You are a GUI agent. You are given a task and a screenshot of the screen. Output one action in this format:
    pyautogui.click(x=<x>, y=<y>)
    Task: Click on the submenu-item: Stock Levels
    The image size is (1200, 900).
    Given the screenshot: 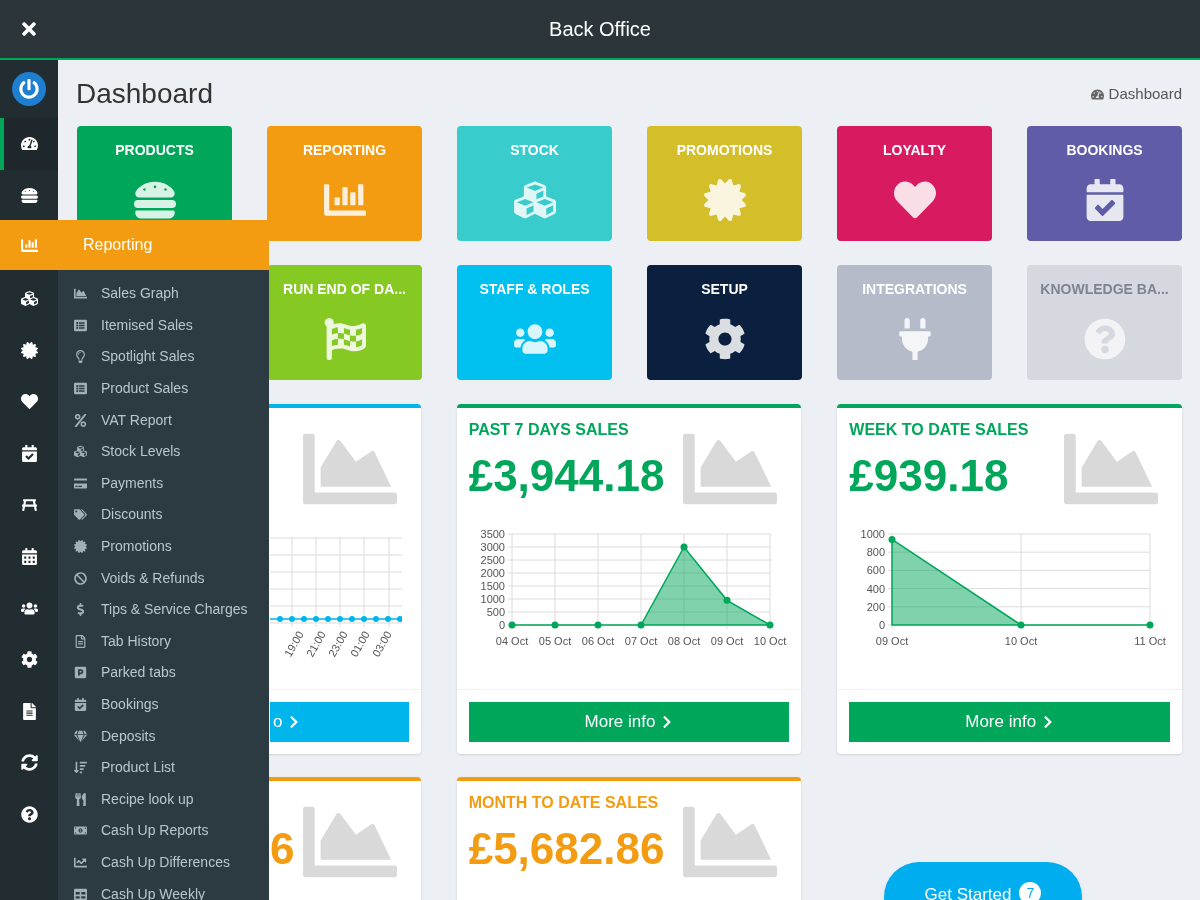 What is the action you would take?
    pyautogui.click(x=163, y=451)
    